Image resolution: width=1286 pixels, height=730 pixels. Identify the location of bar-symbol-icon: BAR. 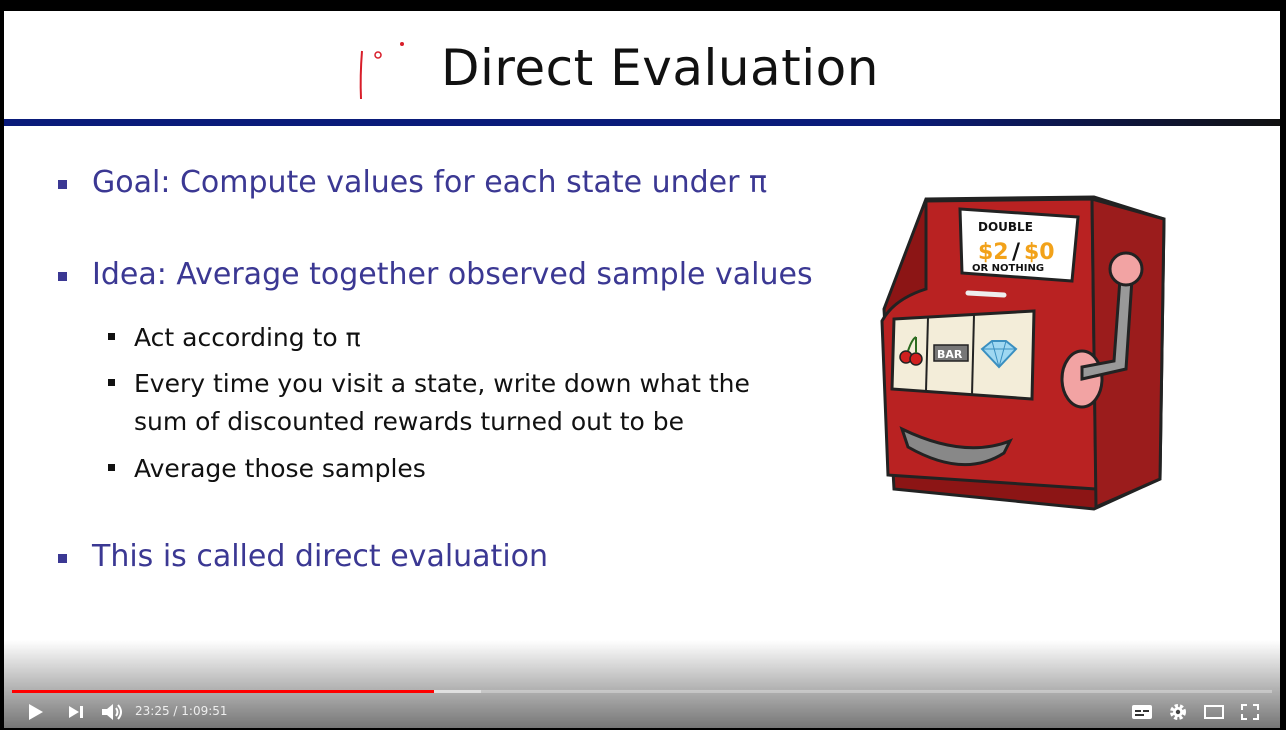
(951, 353).